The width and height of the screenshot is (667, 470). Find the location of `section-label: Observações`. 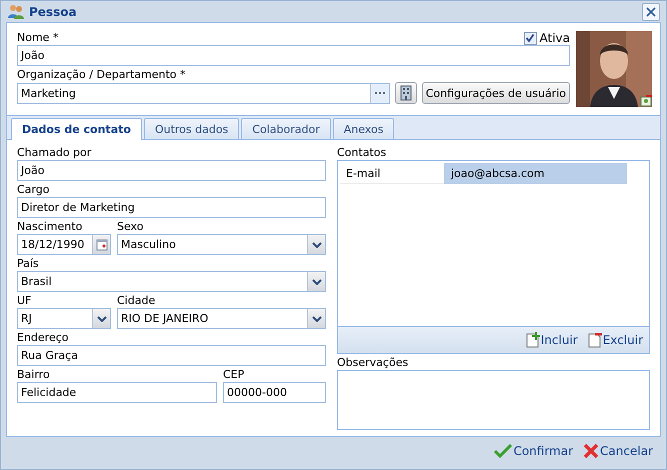

section-label: Observações is located at coordinates (373, 362).